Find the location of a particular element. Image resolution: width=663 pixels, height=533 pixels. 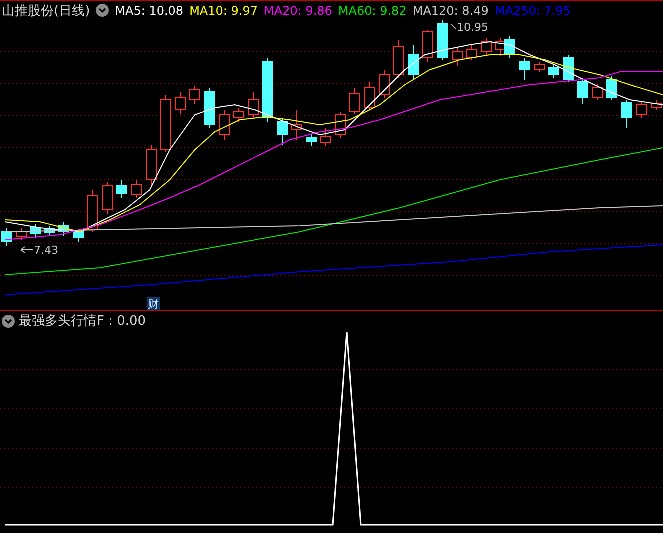

finance-badge: 财 is located at coordinates (153, 303).